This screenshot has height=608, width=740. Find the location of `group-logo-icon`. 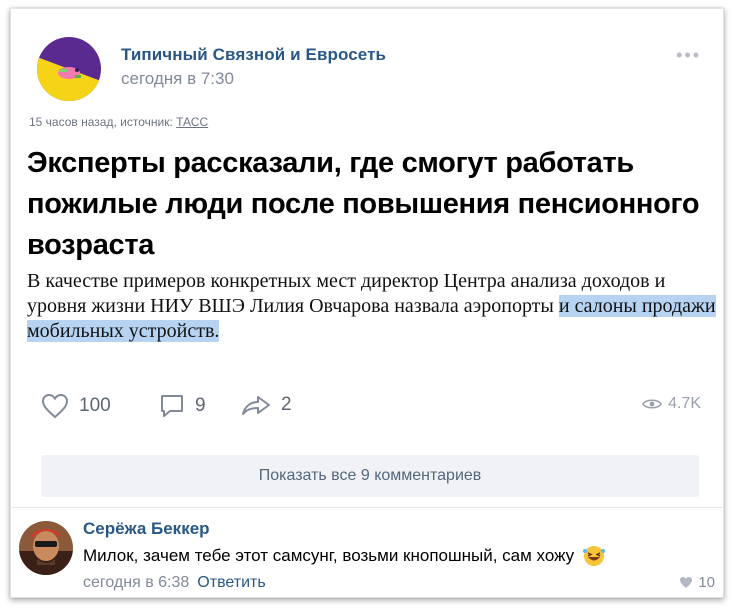

group-logo-icon is located at coordinates (69, 69).